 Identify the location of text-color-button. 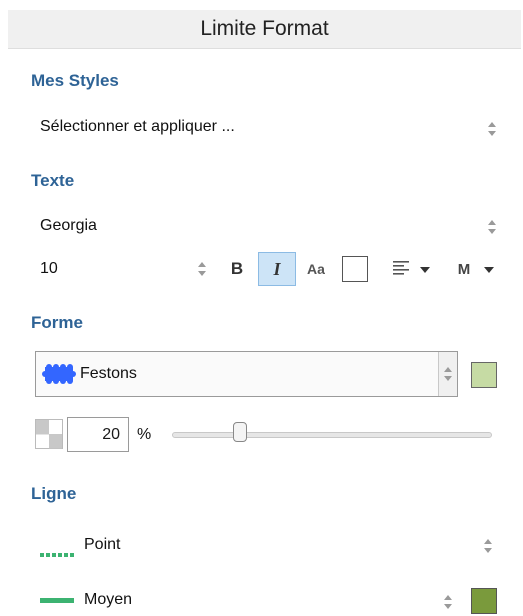
(355, 269).